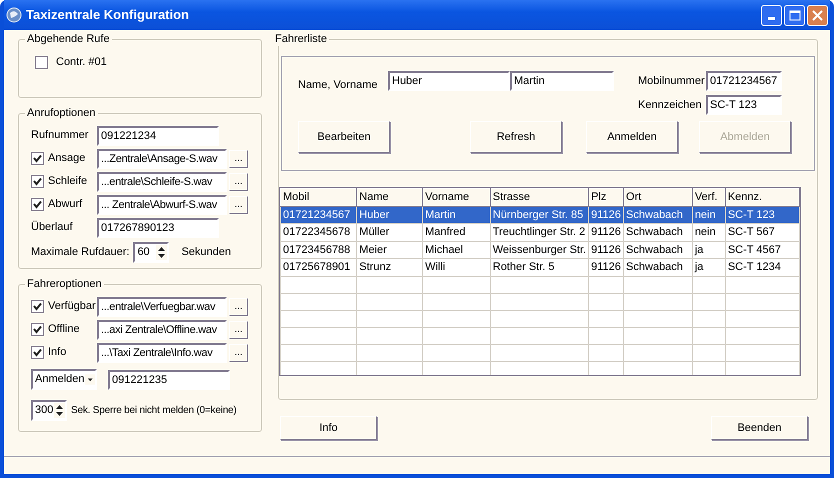 The width and height of the screenshot is (834, 478). I want to click on column-header: Kennz., so click(762, 197).